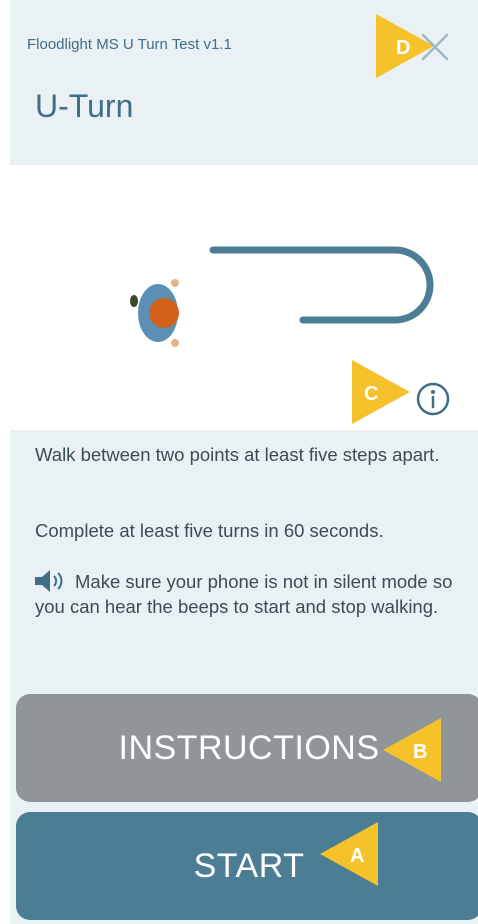 The height and width of the screenshot is (924, 478). What do you see at coordinates (154, 313) in the screenshot?
I see `walker-icon` at bounding box center [154, 313].